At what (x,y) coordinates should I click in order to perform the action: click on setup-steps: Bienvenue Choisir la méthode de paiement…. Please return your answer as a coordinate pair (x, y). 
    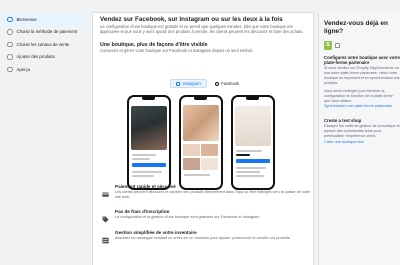
    Looking at the image, I should click on (45, 44).